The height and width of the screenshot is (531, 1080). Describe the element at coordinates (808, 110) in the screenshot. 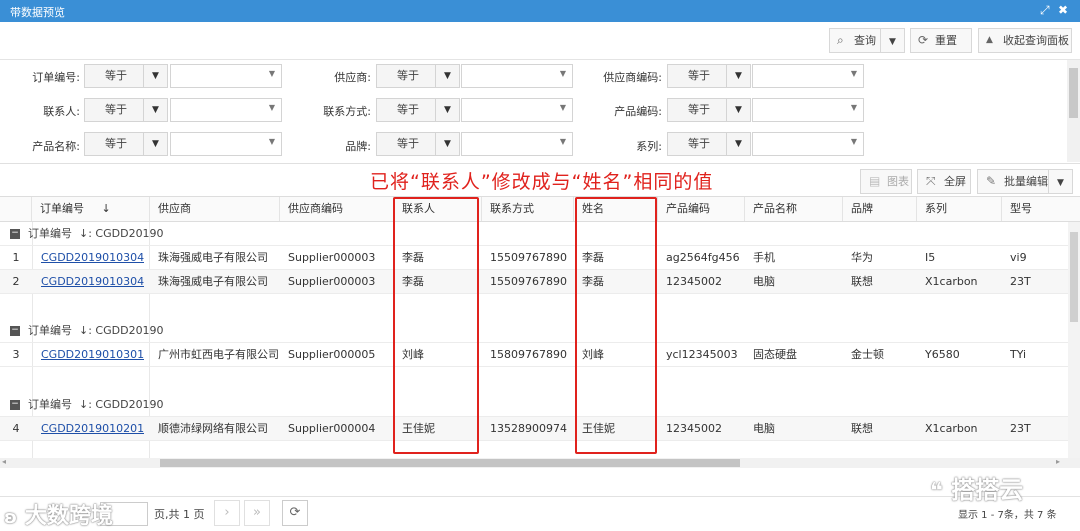

I see `filter-value-product-code: ▼` at that location.